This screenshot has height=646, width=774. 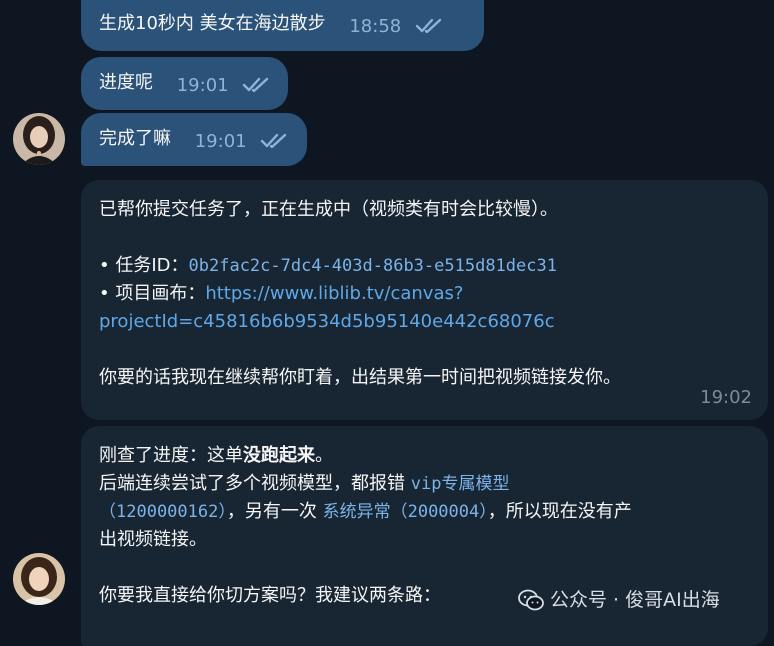 What do you see at coordinates (163, 512) in the screenshot?
I see `error-code-number: （1200000162）` at bounding box center [163, 512].